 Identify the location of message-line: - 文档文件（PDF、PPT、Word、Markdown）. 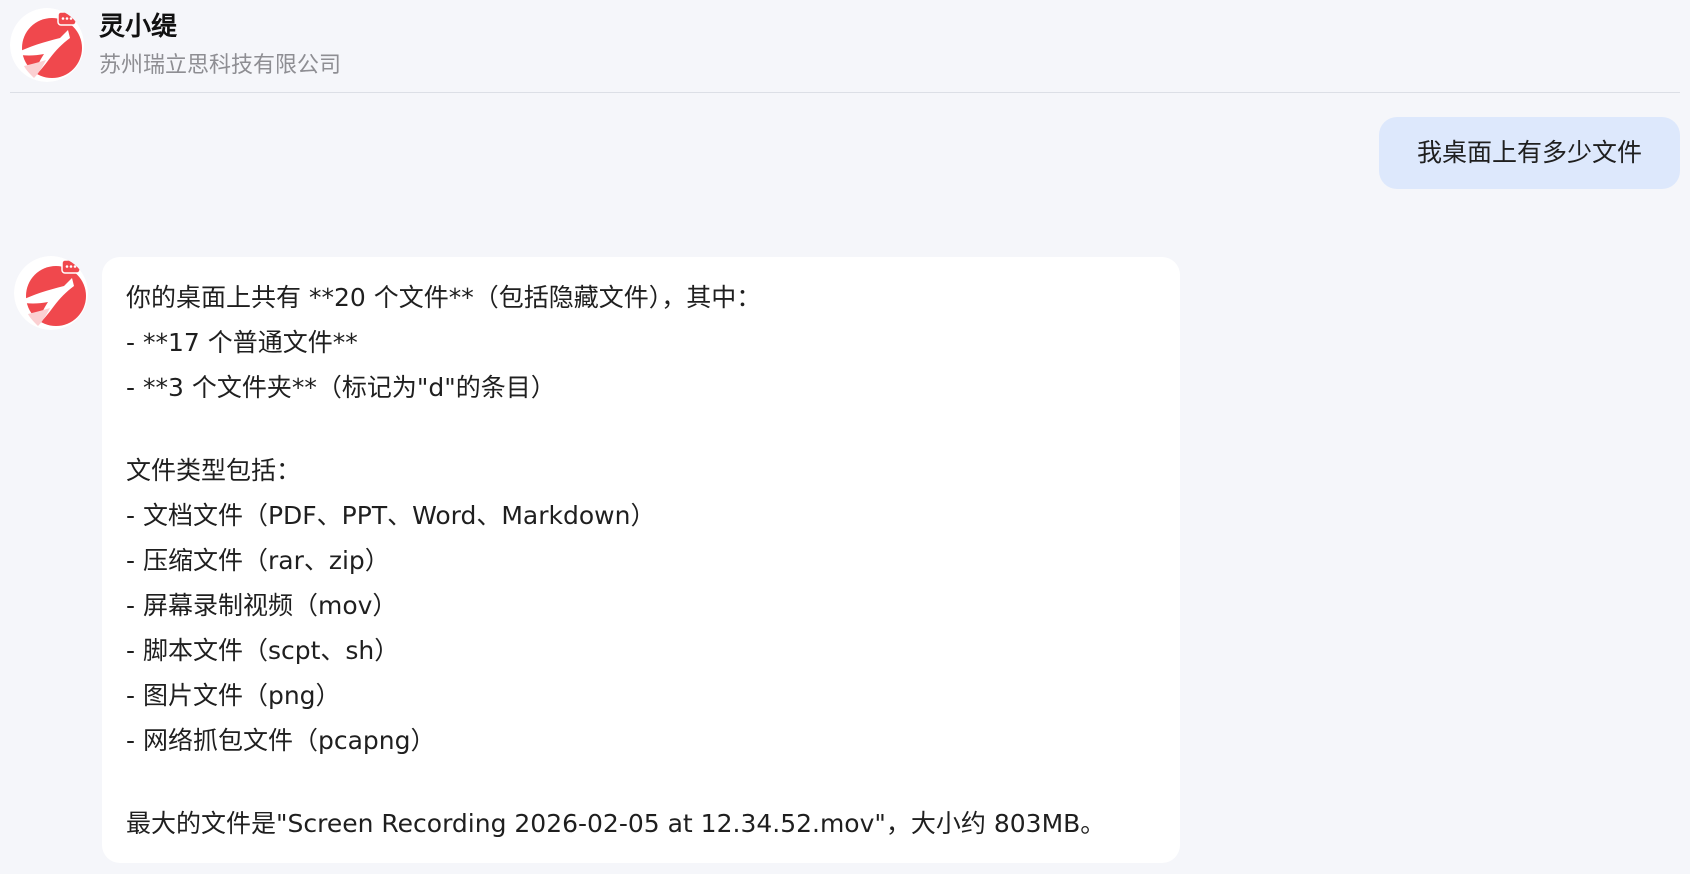
(391, 515).